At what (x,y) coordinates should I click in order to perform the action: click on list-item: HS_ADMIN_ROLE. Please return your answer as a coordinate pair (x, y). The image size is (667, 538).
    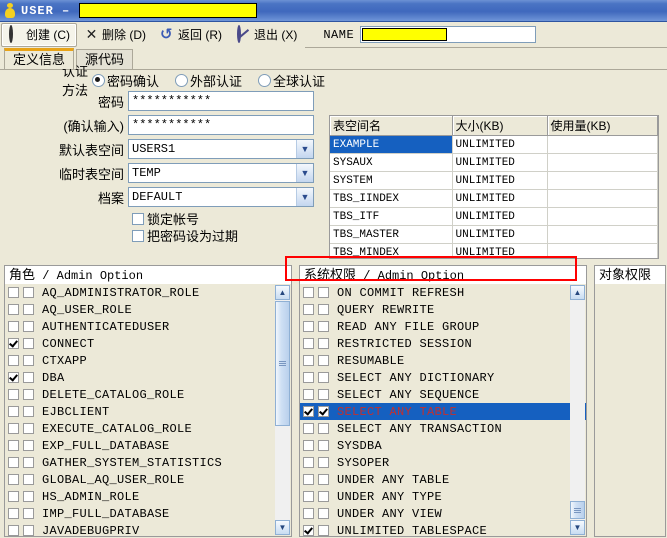
    Looking at the image, I should click on (148, 496).